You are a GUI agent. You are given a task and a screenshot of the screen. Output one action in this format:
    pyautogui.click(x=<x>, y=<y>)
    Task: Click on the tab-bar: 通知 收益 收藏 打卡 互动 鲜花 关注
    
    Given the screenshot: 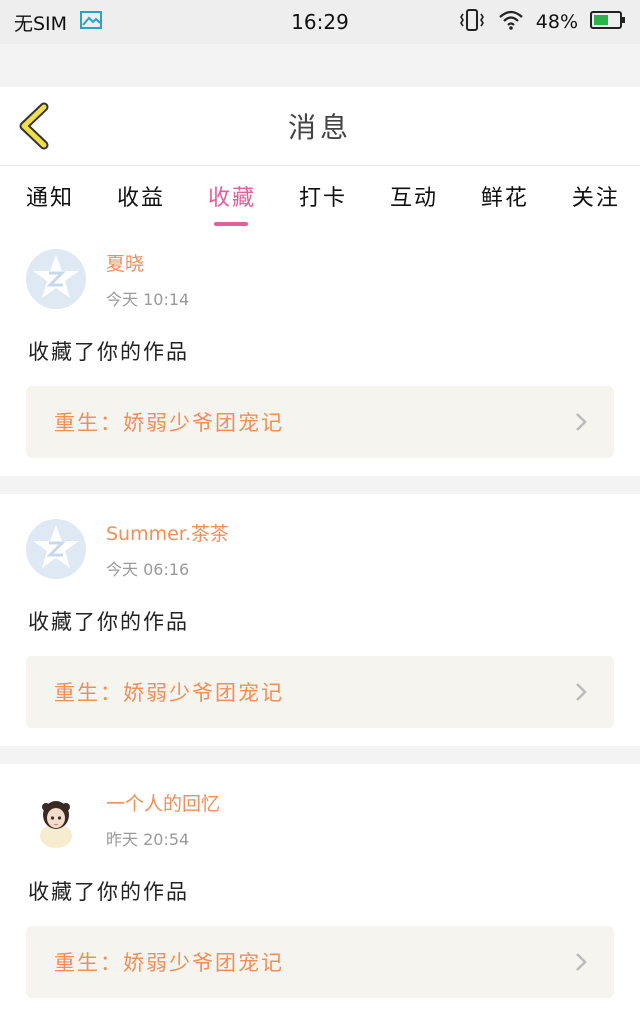 What is the action you would take?
    pyautogui.click(x=320, y=196)
    